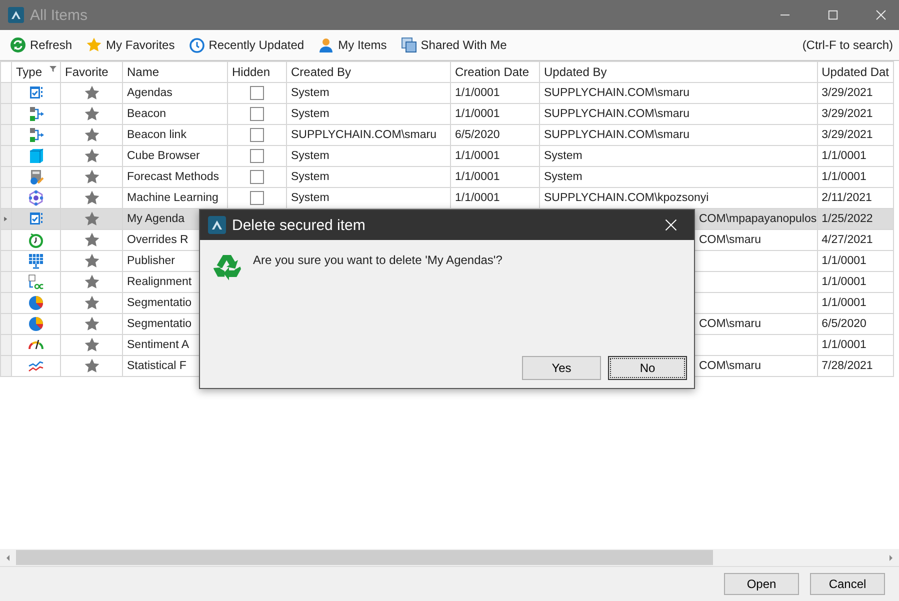 The width and height of the screenshot is (899, 601). What do you see at coordinates (246, 45) in the screenshot?
I see `toolbar-button: Recently Updated` at bounding box center [246, 45].